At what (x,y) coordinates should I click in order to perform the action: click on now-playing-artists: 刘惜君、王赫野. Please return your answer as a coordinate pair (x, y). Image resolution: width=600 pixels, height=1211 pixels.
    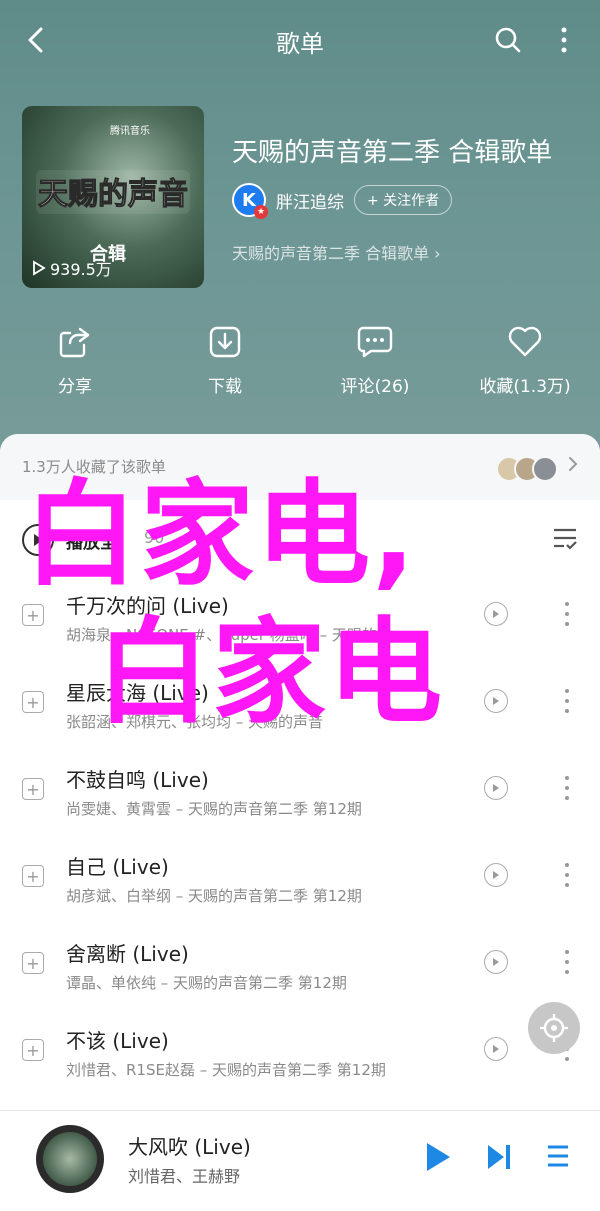
    Looking at the image, I should click on (184, 1176).